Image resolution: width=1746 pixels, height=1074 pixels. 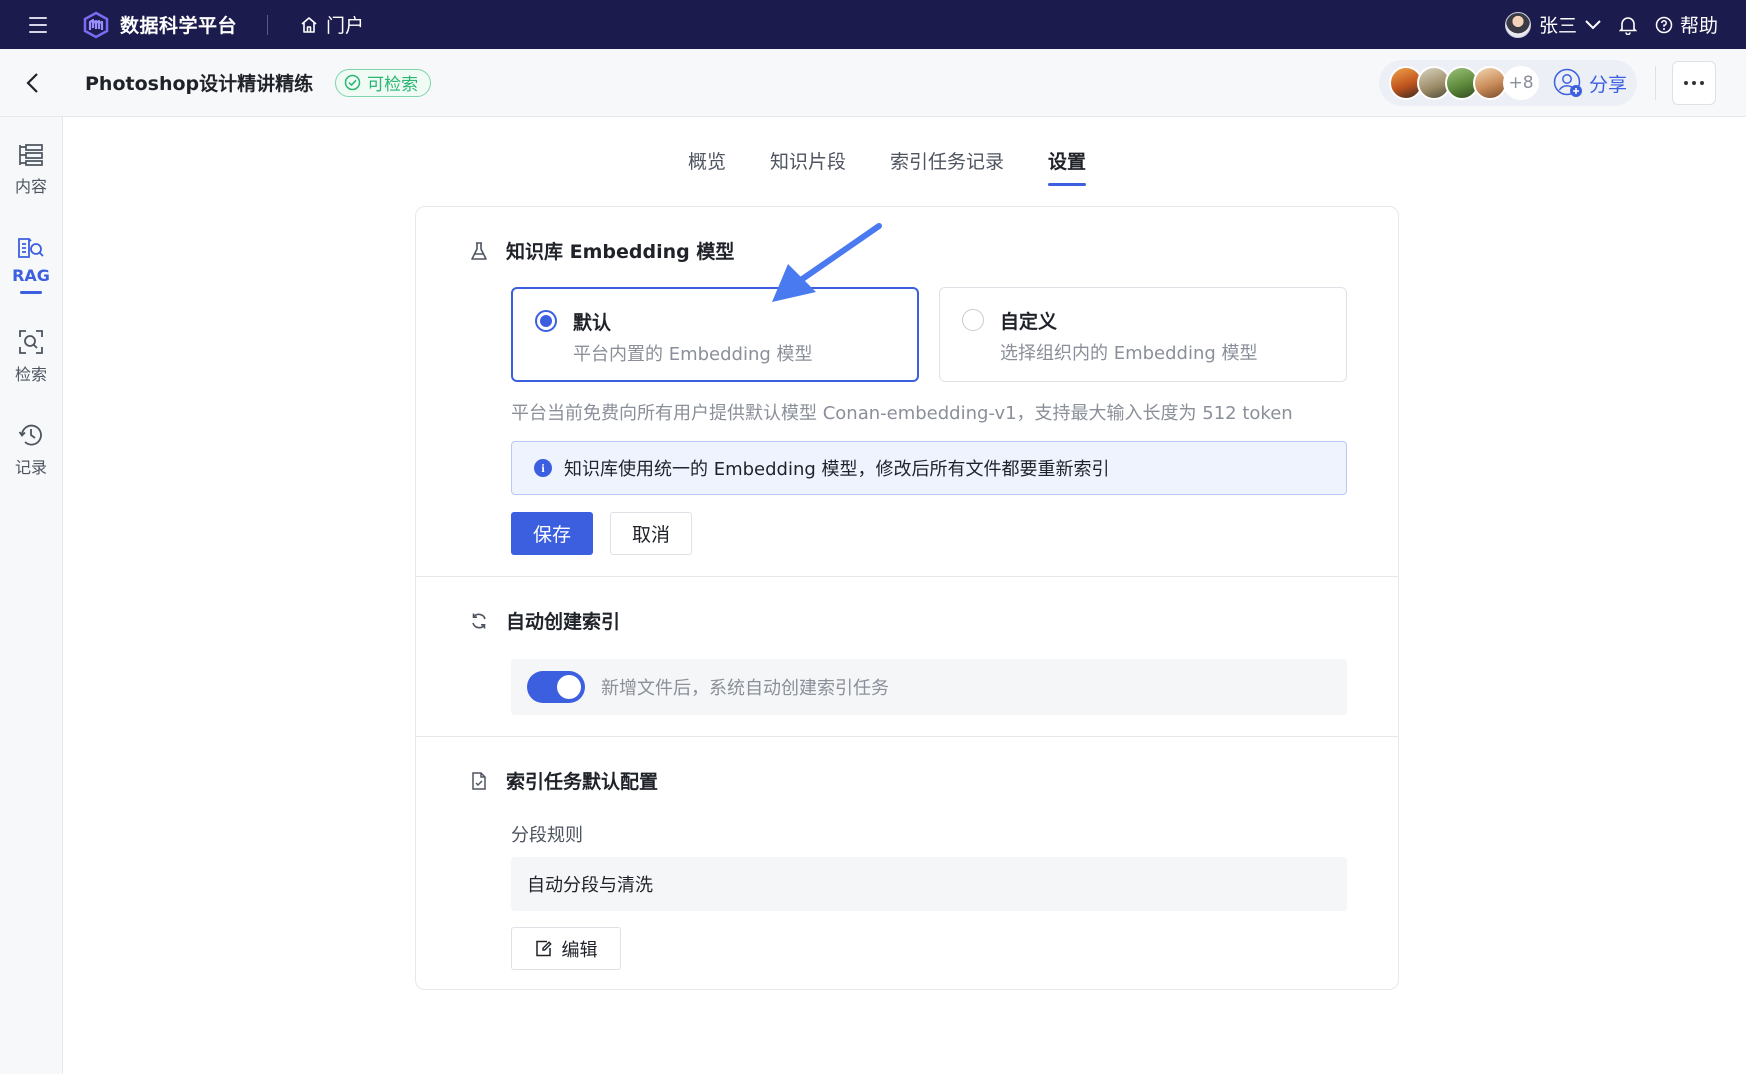 I want to click on sidebar-item-label: RAG, so click(x=31, y=275).